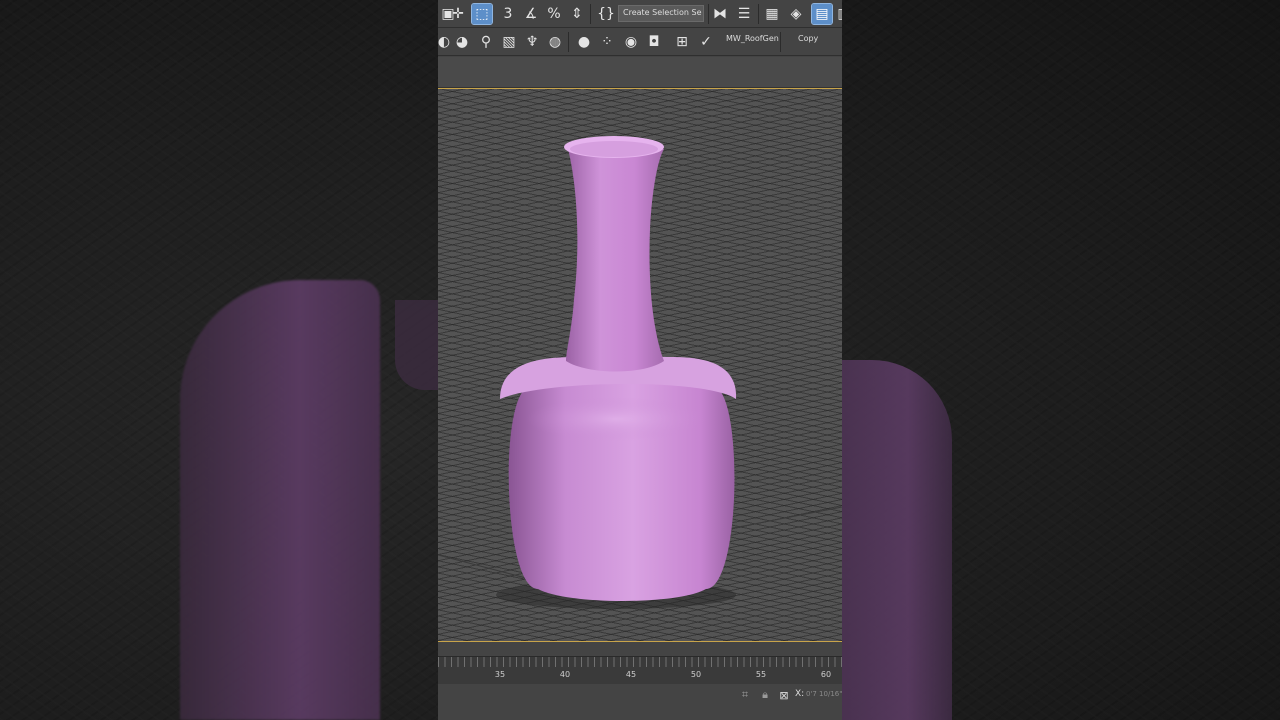 This screenshot has height=720, width=1280. I want to click on blurred-vase-left, so click(280, 500).